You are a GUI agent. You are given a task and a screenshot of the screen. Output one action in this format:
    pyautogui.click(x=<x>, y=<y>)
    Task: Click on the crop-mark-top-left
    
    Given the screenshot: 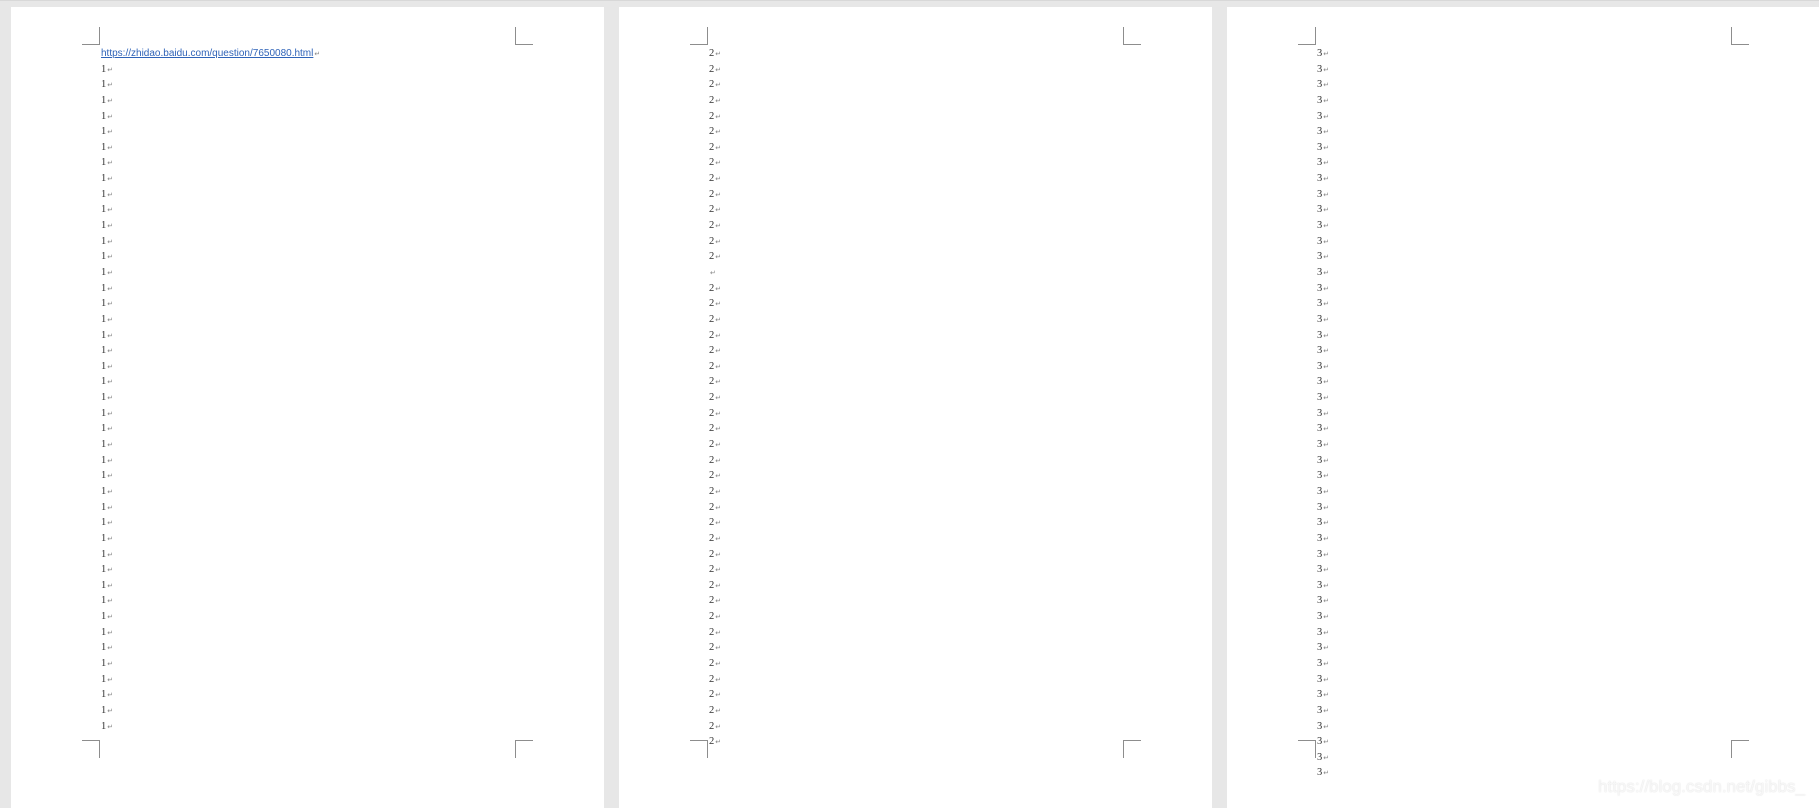 What is the action you would take?
    pyautogui.click(x=1307, y=36)
    